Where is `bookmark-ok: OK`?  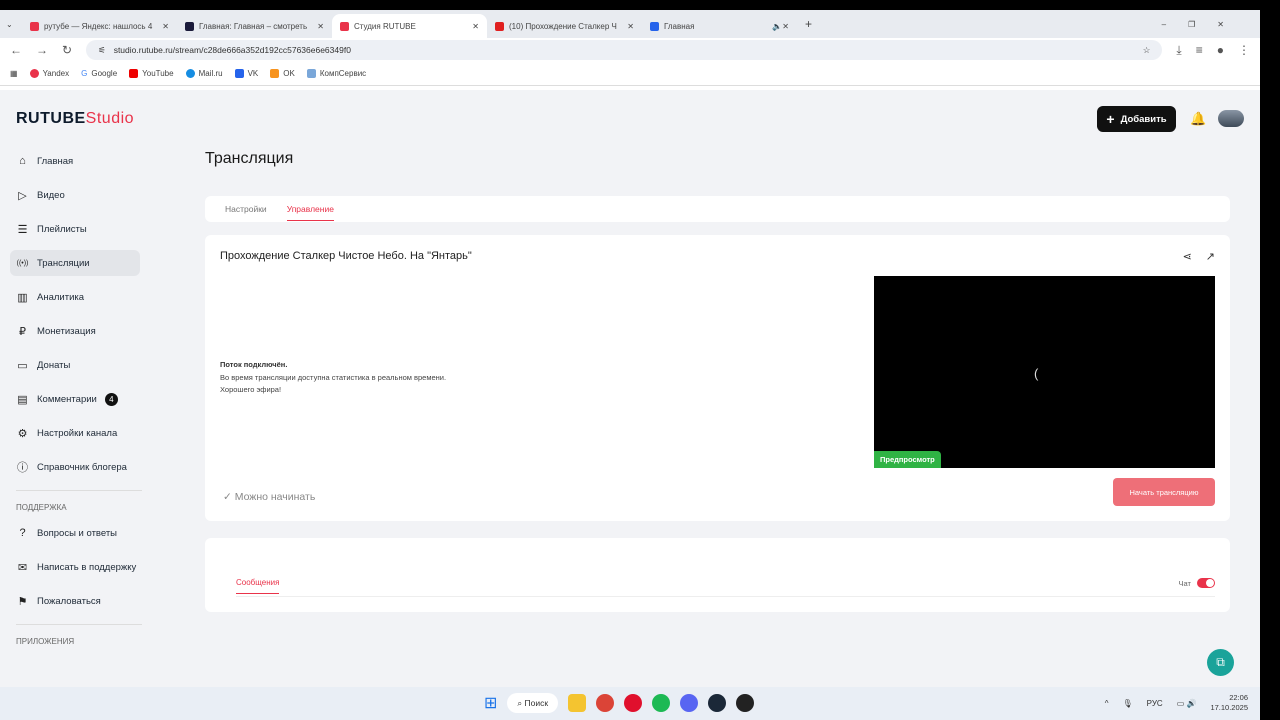 bookmark-ok: OK is located at coordinates (282, 73).